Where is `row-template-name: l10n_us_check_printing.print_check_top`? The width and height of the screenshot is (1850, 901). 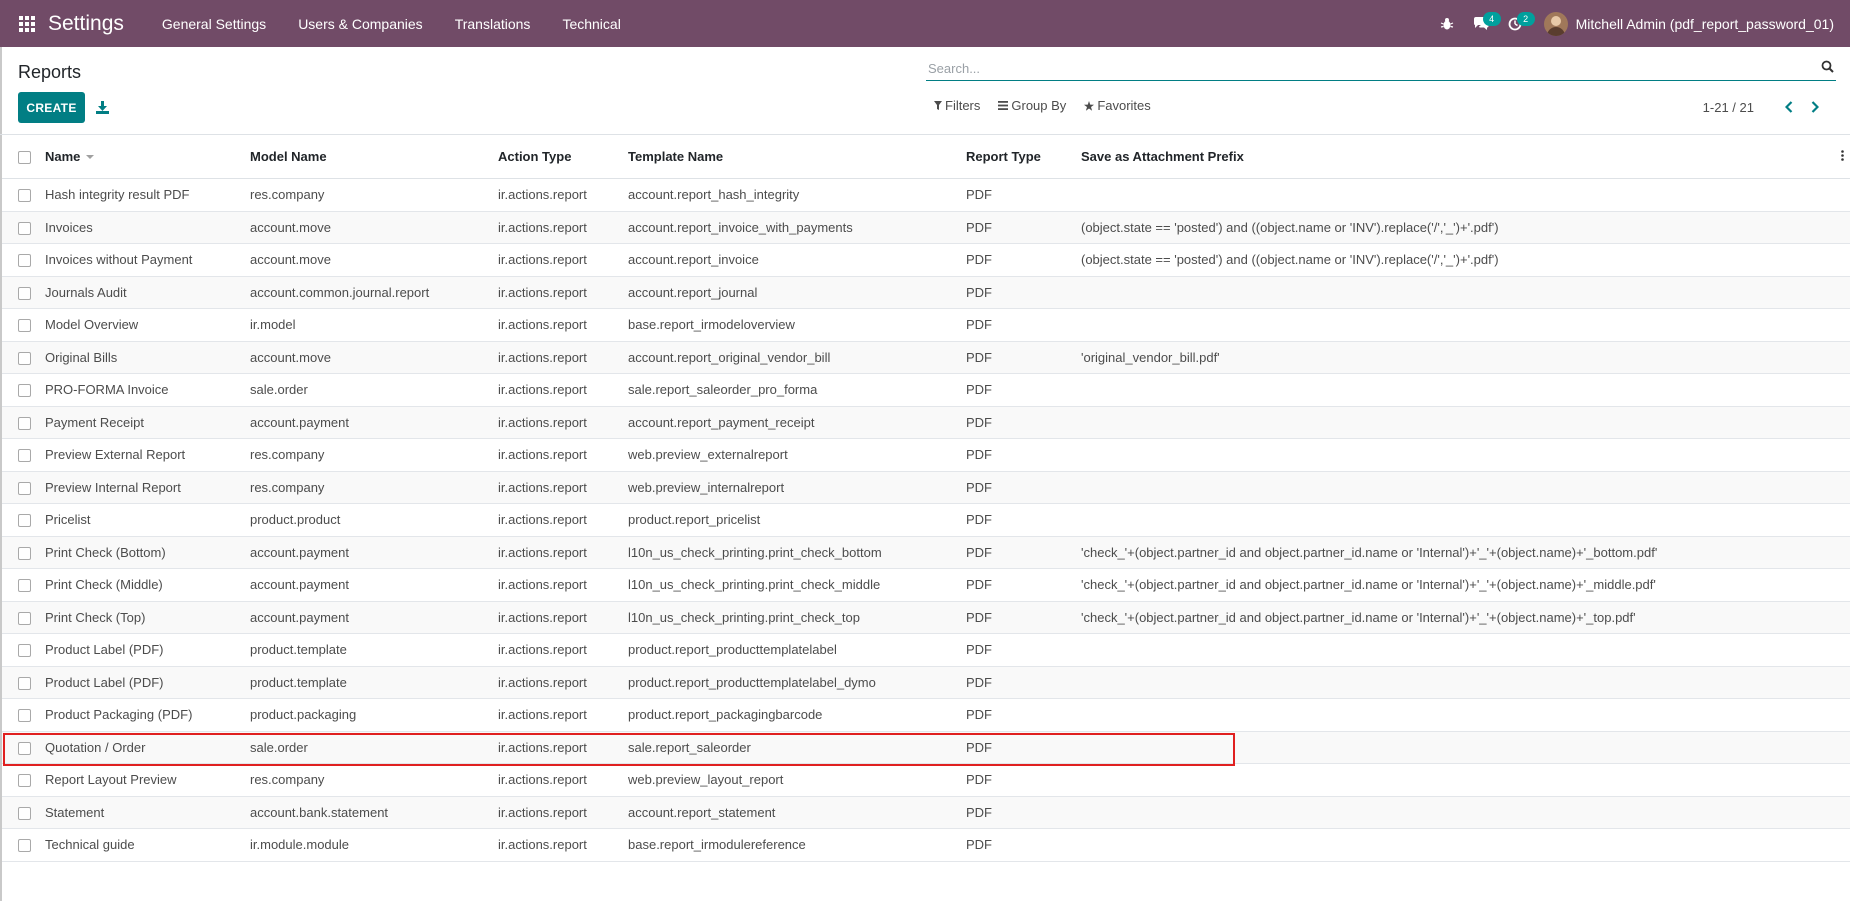
row-template-name: l10n_us_check_printing.print_check_top is located at coordinates (797, 617).